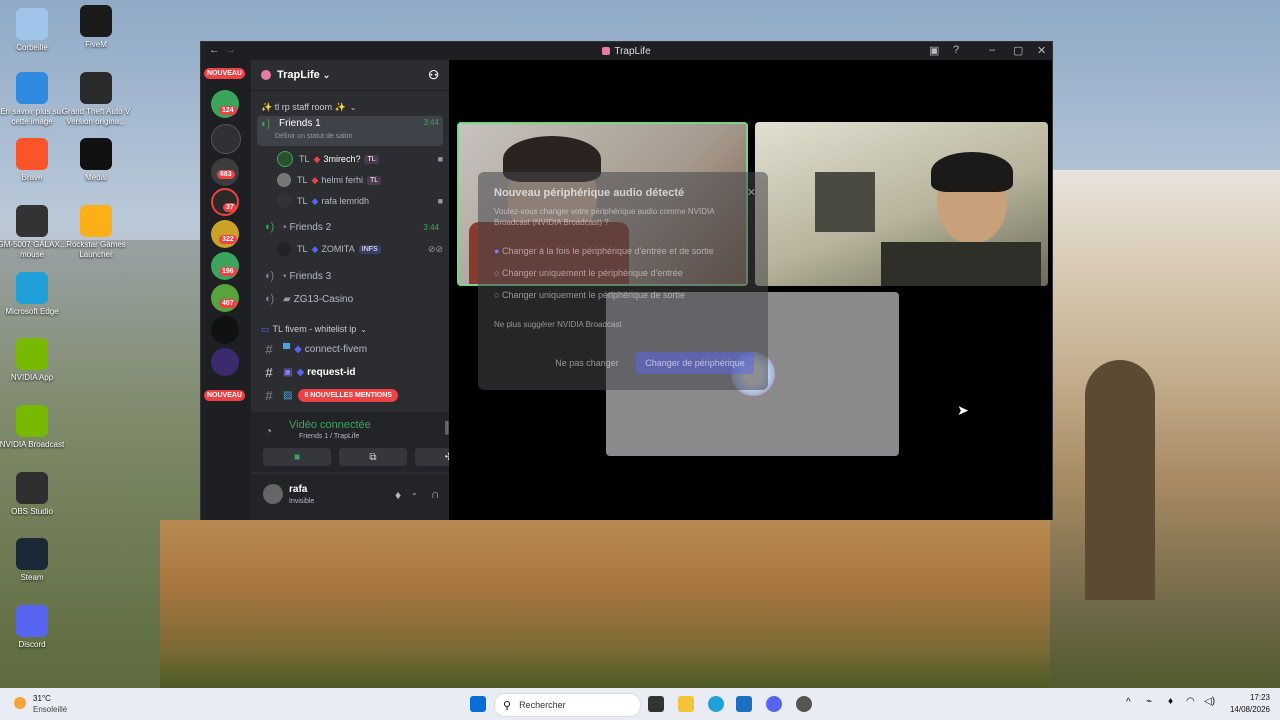 Image resolution: width=1280 pixels, height=720 pixels. I want to click on voice-channel-friends-2: ◖) • Friends 2 3:44, so click(352, 227).